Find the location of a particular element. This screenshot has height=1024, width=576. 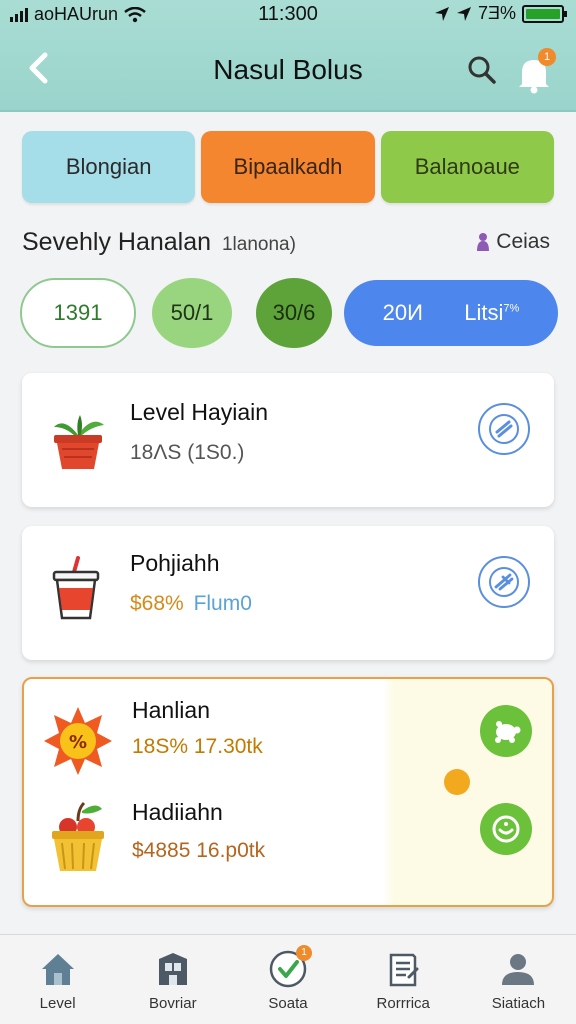

status-bar: aoHAUrun 11:300 7Ǝ% is located at coordinates (288, 15).